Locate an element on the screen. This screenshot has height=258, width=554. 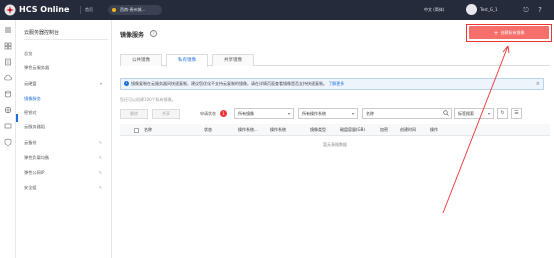
column-header: 创建时间 is located at coordinates (408, 129).